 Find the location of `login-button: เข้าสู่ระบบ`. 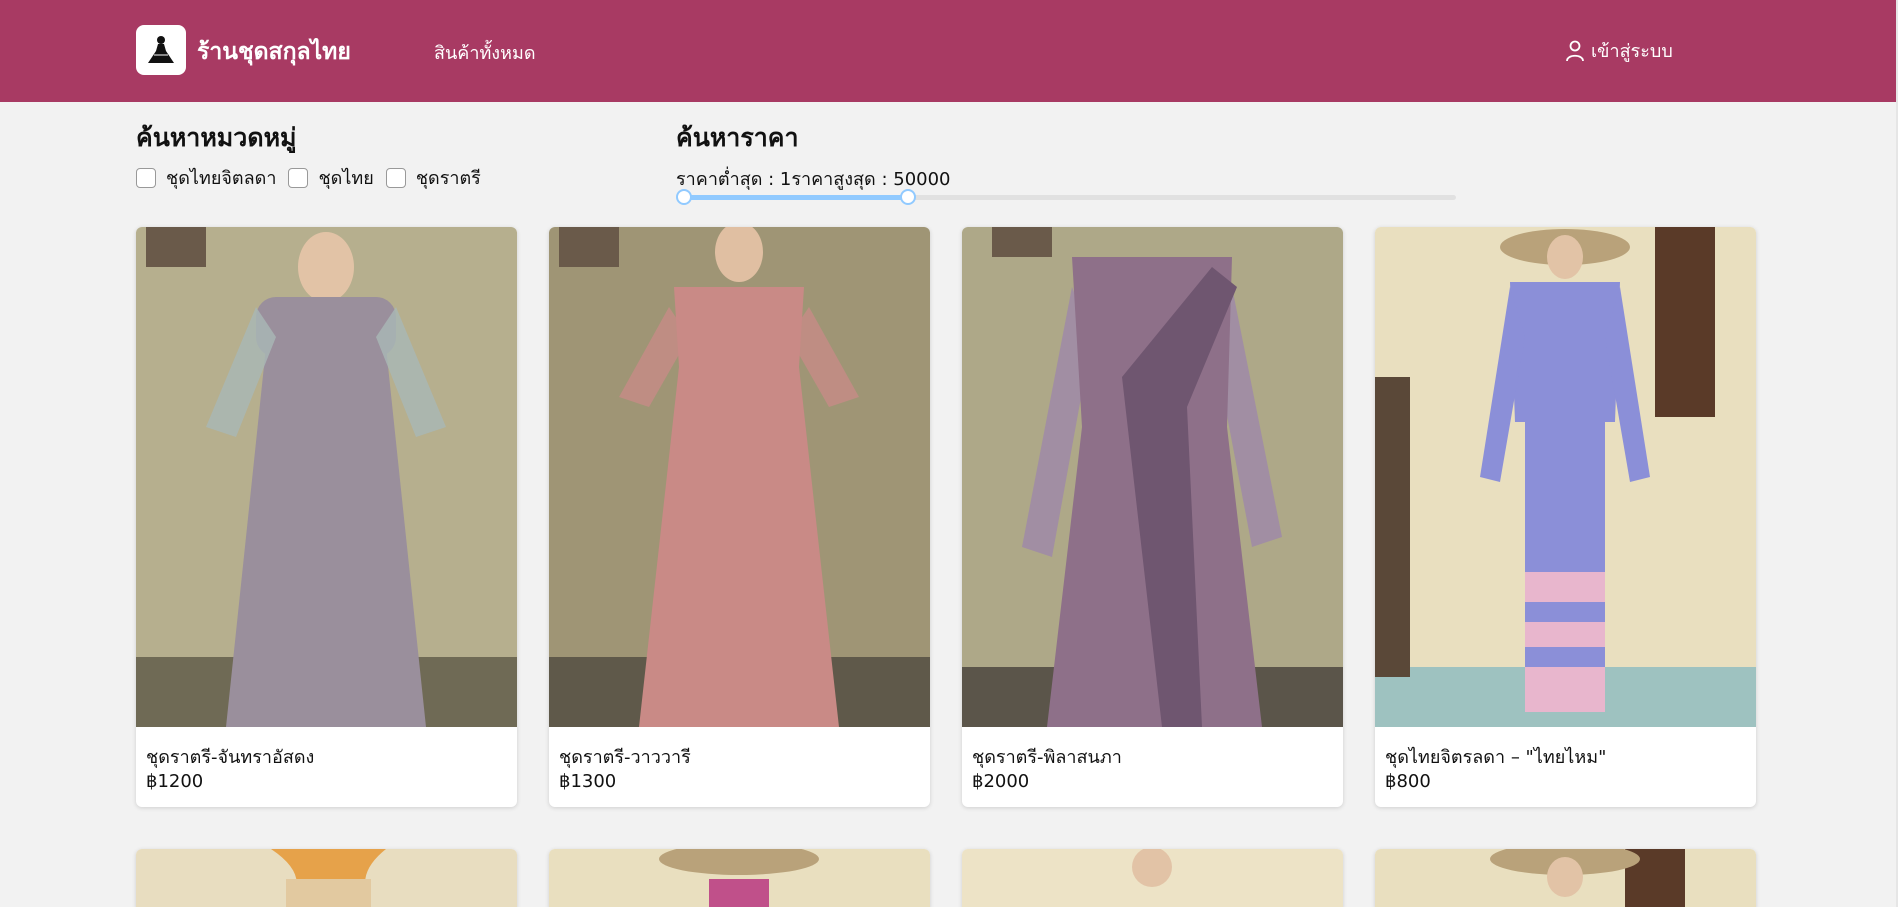

login-button: เข้าสู่ระบบ is located at coordinates (1619, 50).